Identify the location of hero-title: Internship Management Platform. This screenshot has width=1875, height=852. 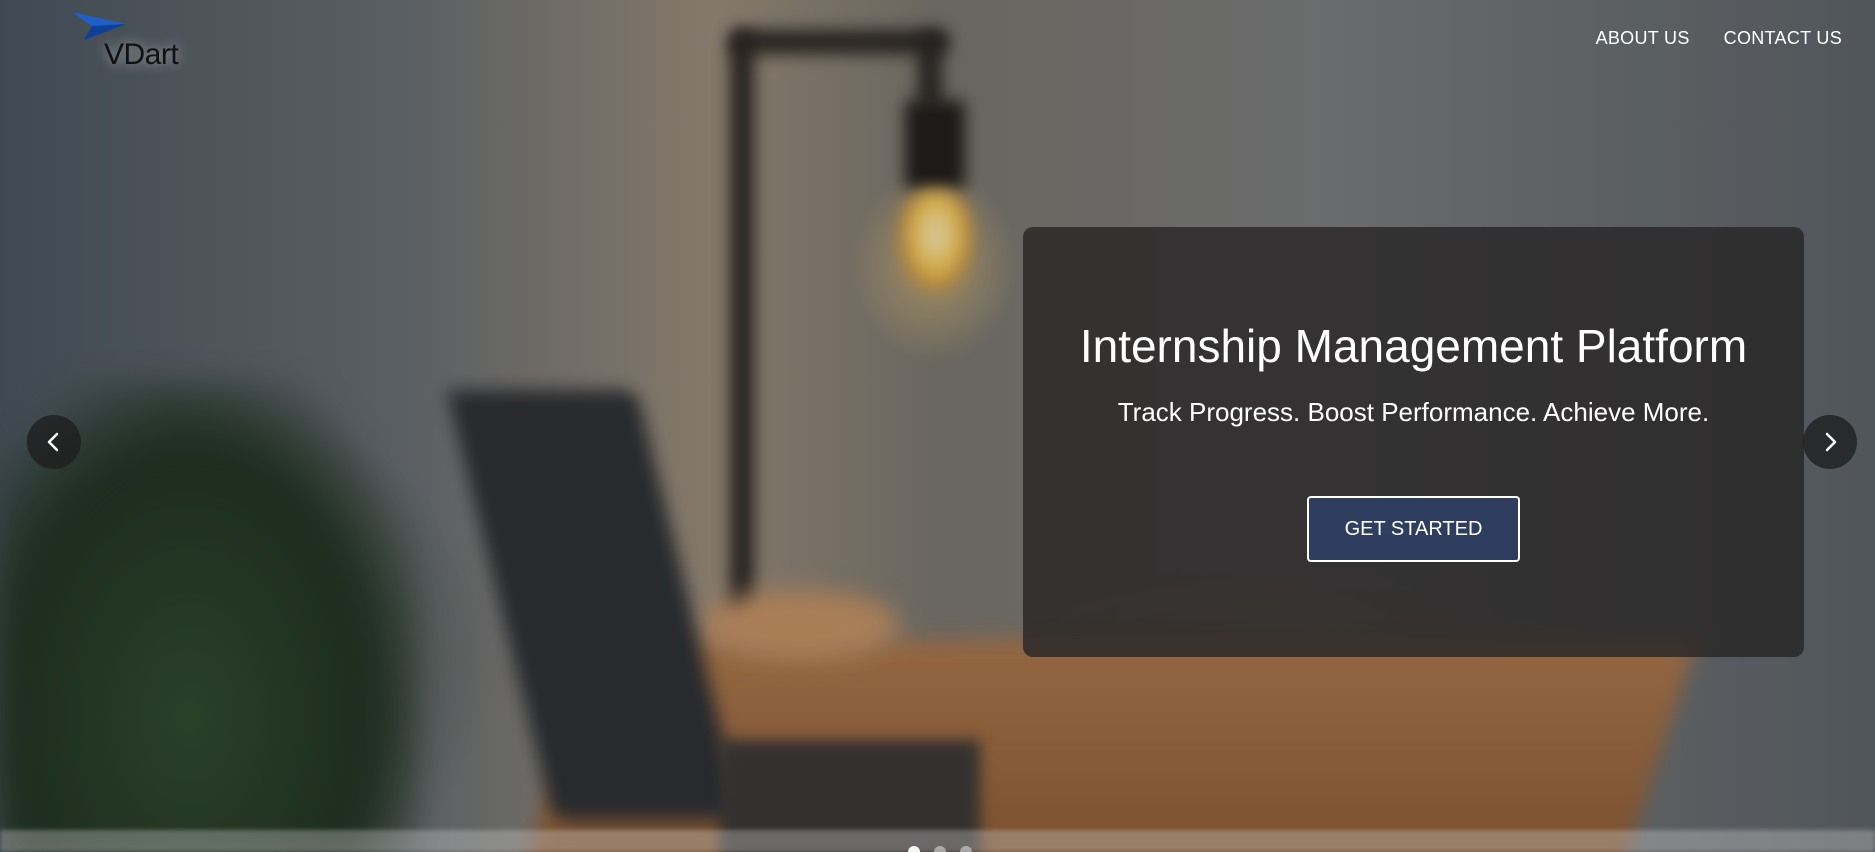
(1413, 346).